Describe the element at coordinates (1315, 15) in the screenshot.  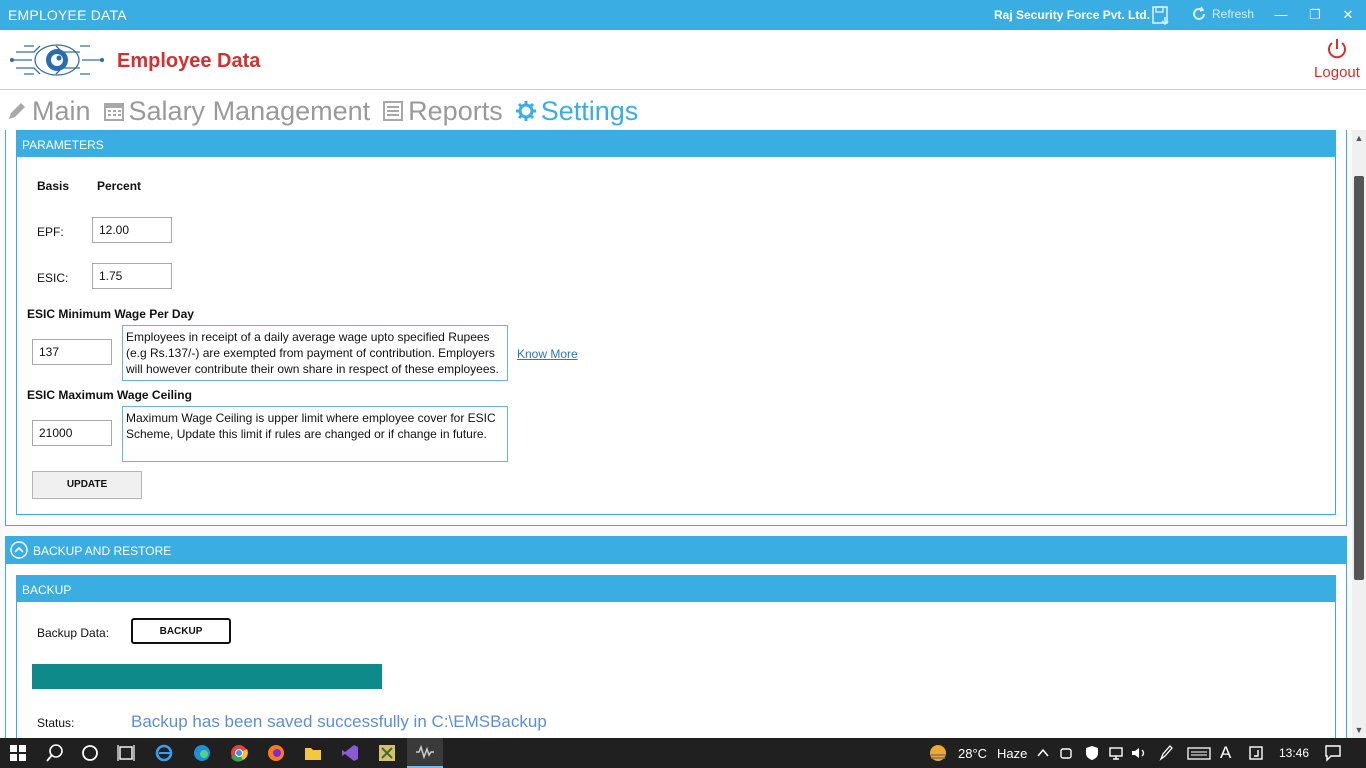
I see `restore-button: ❐` at that location.